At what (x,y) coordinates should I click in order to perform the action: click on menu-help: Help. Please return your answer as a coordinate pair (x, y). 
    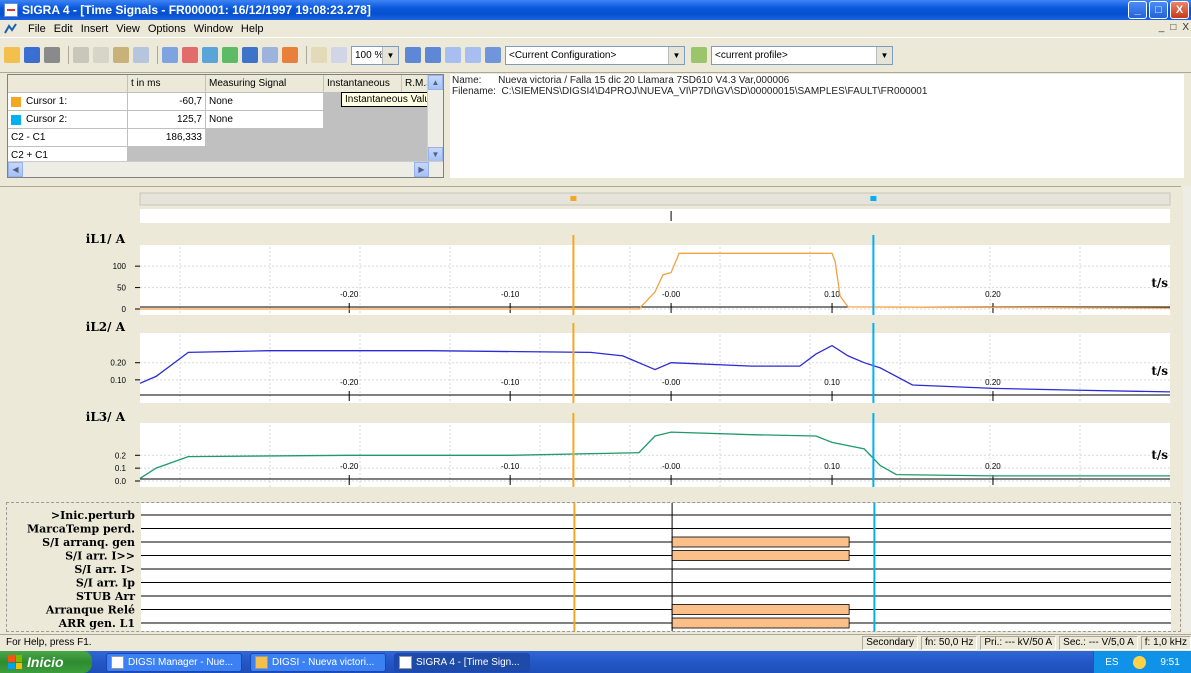
    Looking at the image, I should click on (252, 29).